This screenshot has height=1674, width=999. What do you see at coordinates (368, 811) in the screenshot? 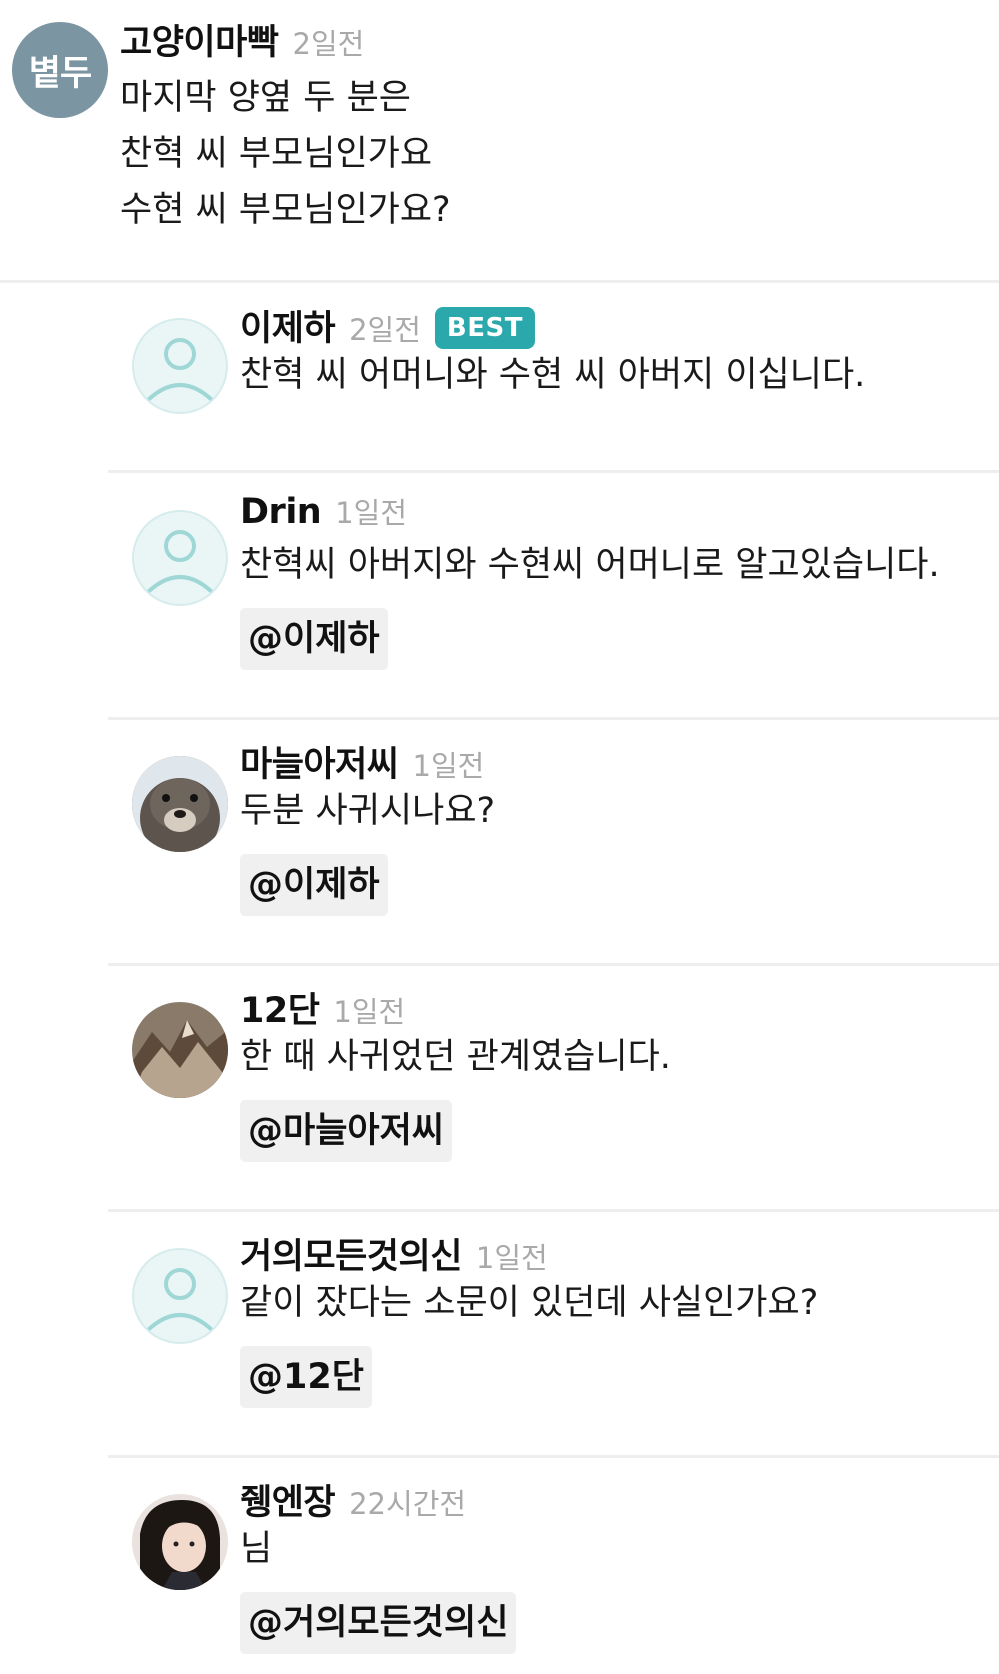
I see `reply-text: 두분 사귀시나요?` at bounding box center [368, 811].